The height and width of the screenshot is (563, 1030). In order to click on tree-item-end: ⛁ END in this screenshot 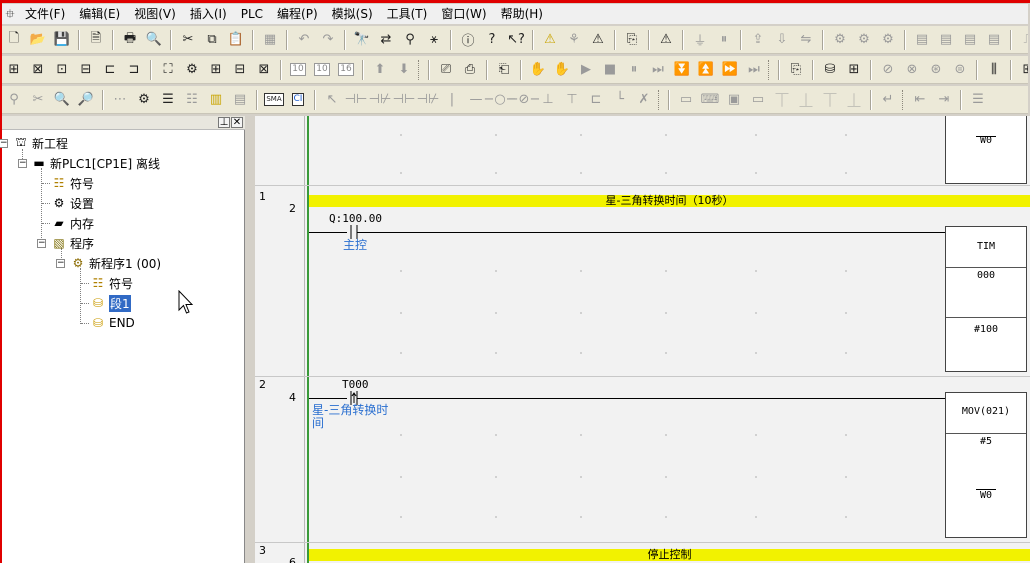, I will do `click(112, 323)`.